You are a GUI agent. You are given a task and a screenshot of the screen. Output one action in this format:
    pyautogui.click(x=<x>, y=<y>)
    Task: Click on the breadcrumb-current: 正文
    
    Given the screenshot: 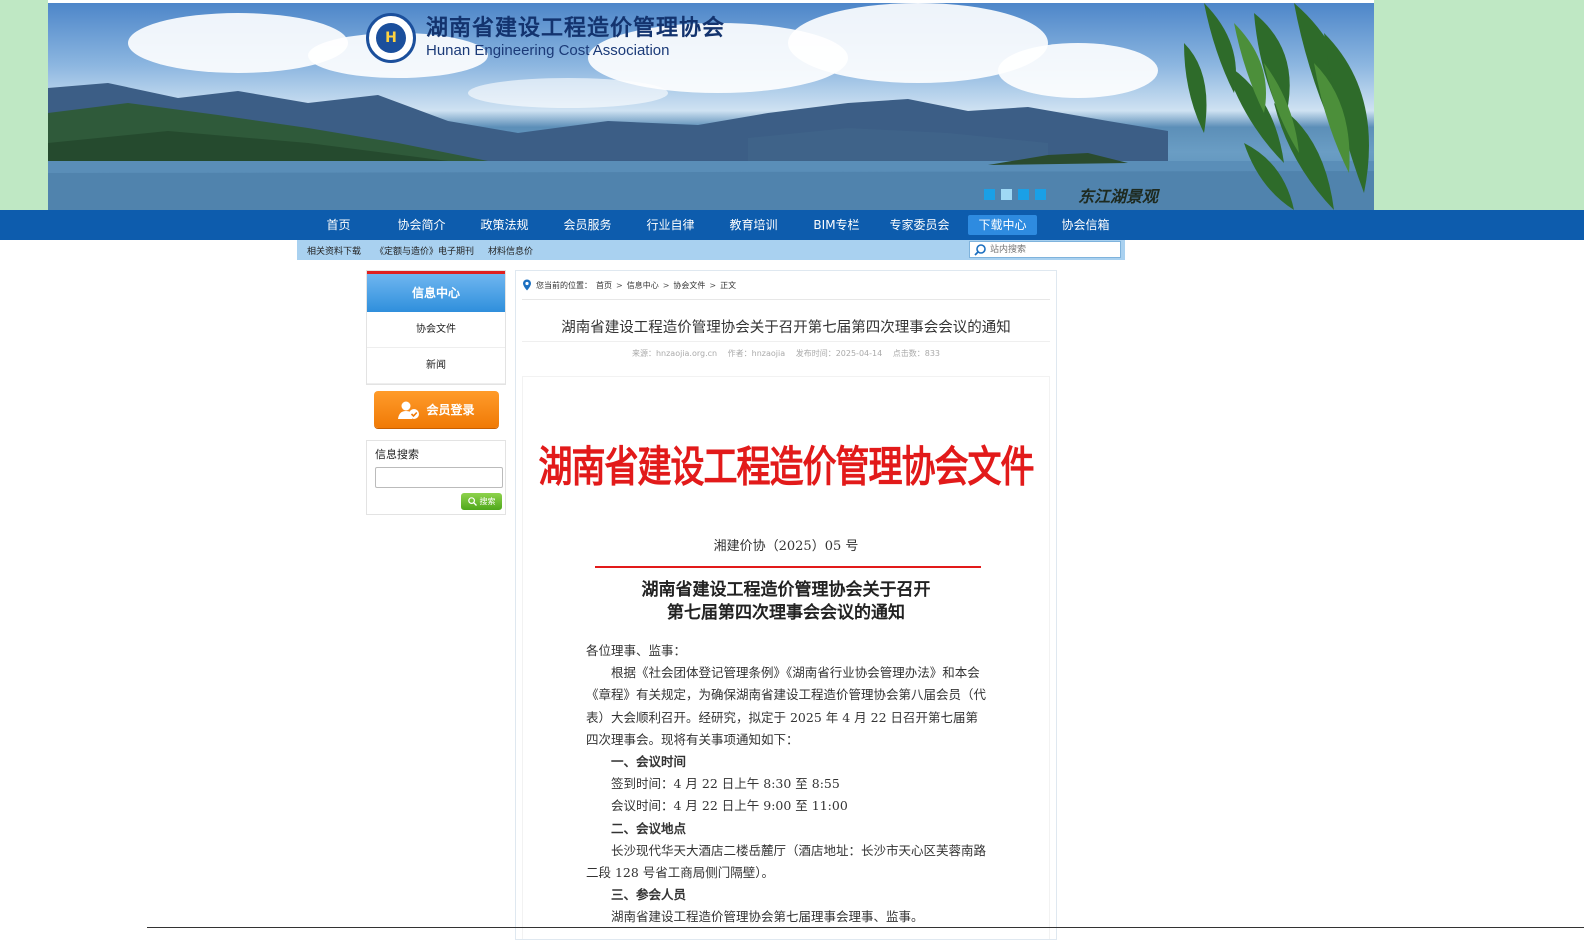 What is the action you would take?
    pyautogui.click(x=728, y=285)
    